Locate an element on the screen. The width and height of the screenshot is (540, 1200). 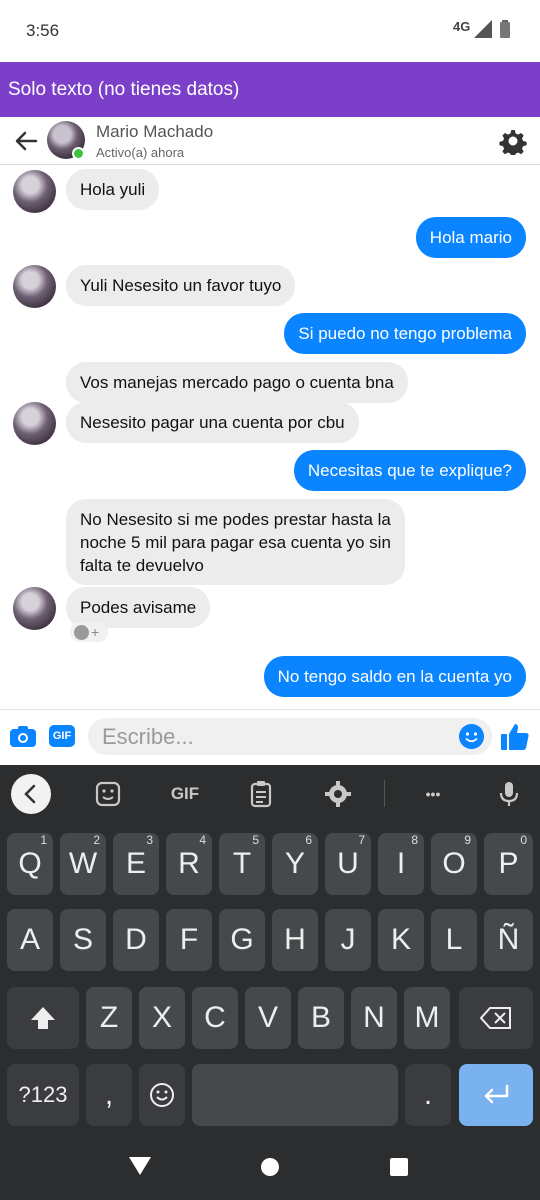
message-outgoing: Hola mario is located at coordinates (470, 237).